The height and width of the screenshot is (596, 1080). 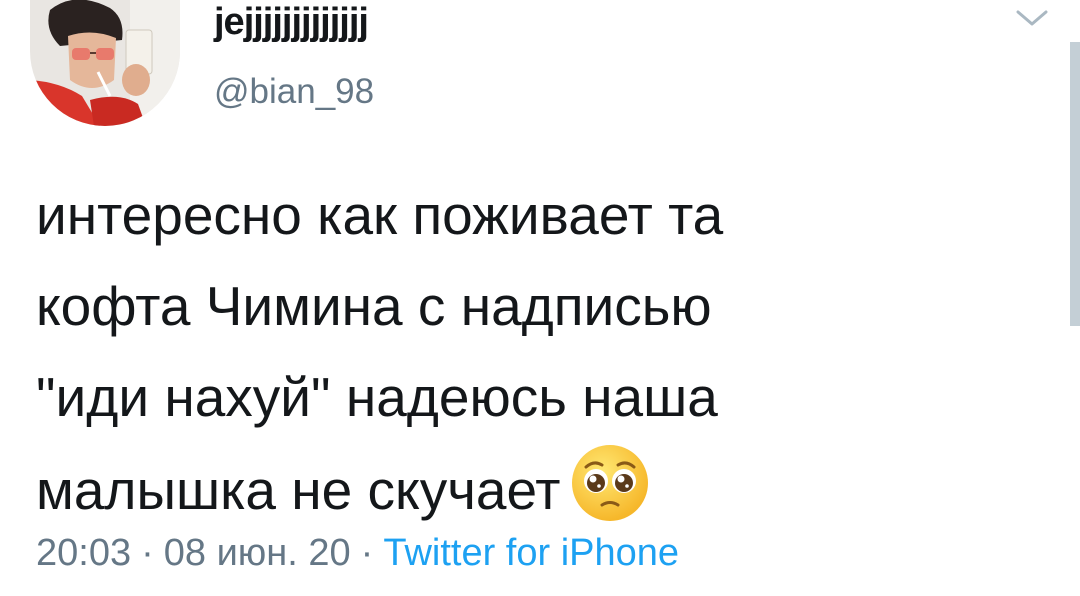 I want to click on tweet-text-line: интересно как поживает та, so click(x=380, y=215).